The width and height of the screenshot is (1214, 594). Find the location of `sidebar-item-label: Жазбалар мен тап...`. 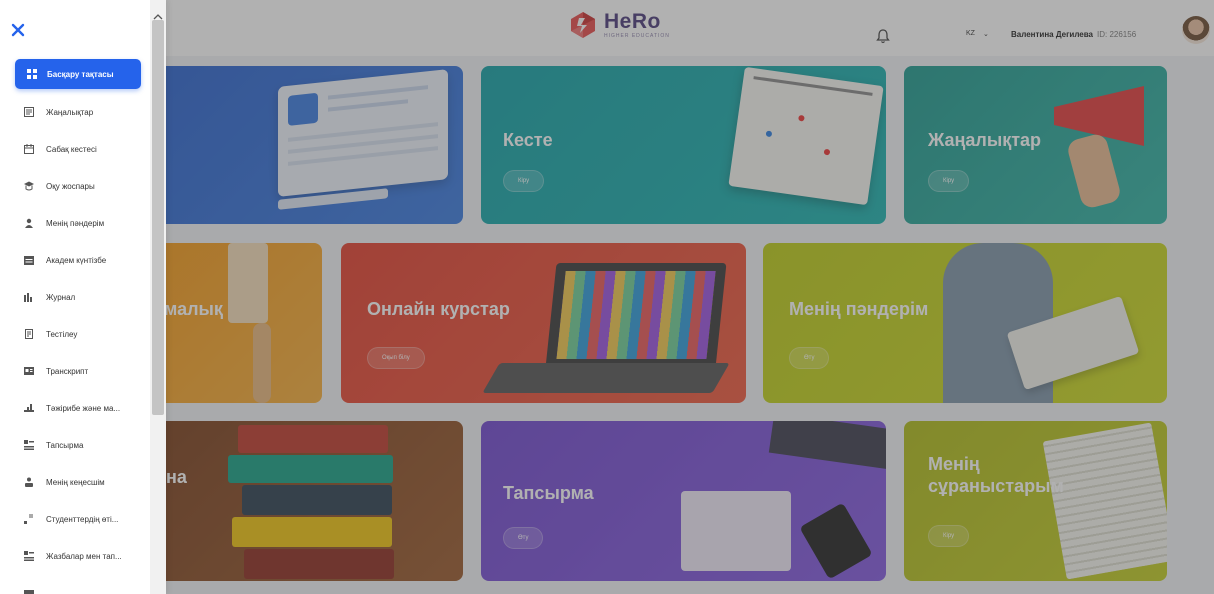

sidebar-item-label: Жазбалар мен тап... is located at coordinates (84, 556).